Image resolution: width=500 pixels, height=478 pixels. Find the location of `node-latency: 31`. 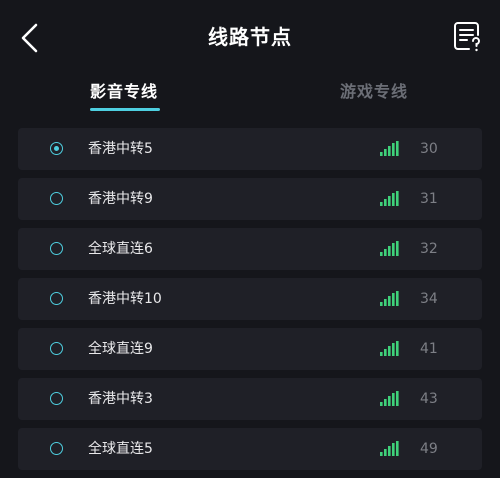

node-latency: 31 is located at coordinates (429, 199).